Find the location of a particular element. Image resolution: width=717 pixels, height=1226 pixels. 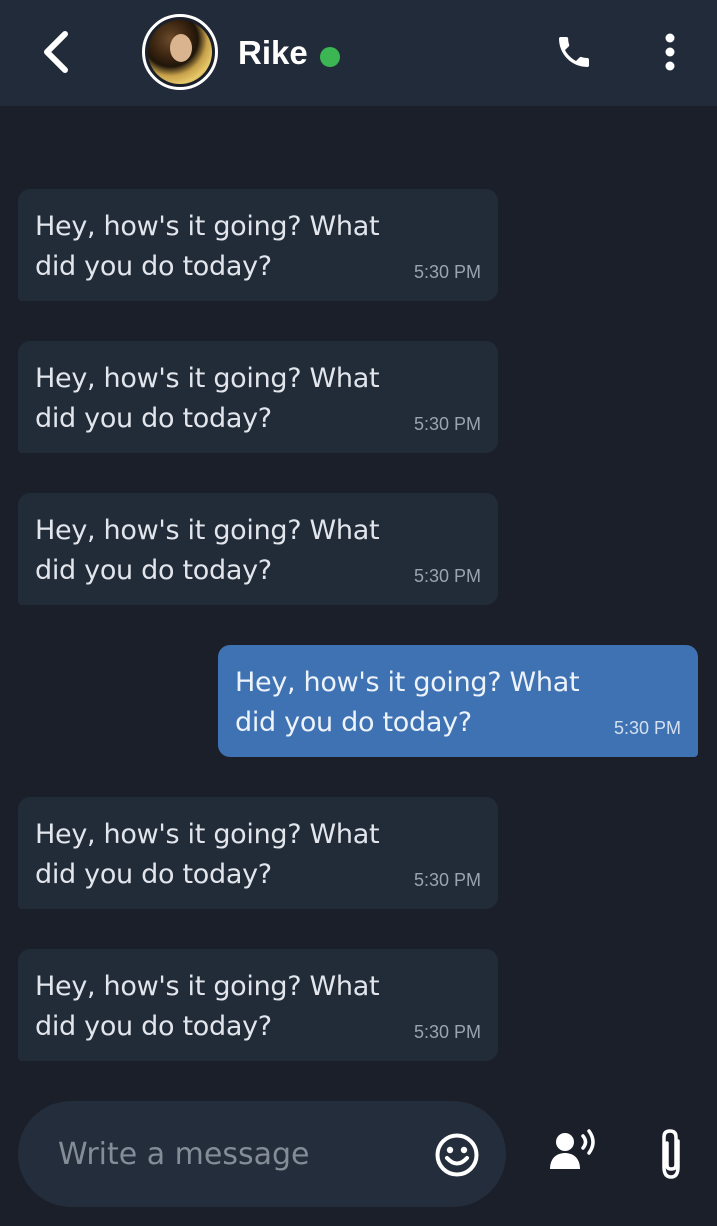

more-vertical-icon is located at coordinates (670, 52).